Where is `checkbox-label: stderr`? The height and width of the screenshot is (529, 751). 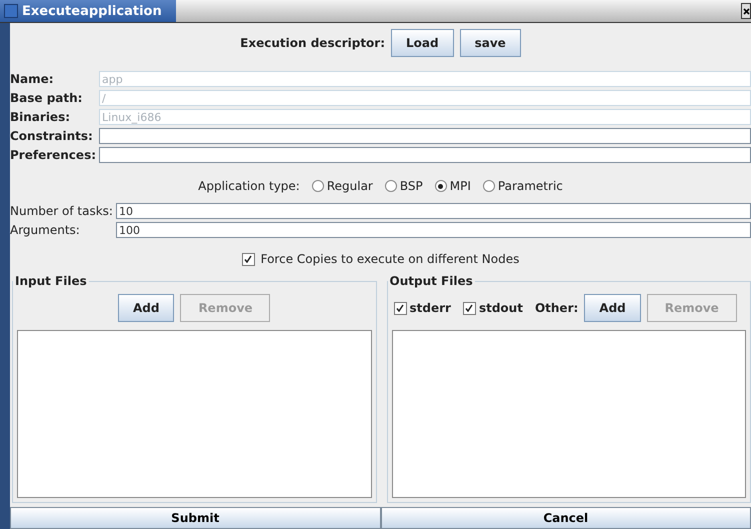 checkbox-label: stderr is located at coordinates (430, 308).